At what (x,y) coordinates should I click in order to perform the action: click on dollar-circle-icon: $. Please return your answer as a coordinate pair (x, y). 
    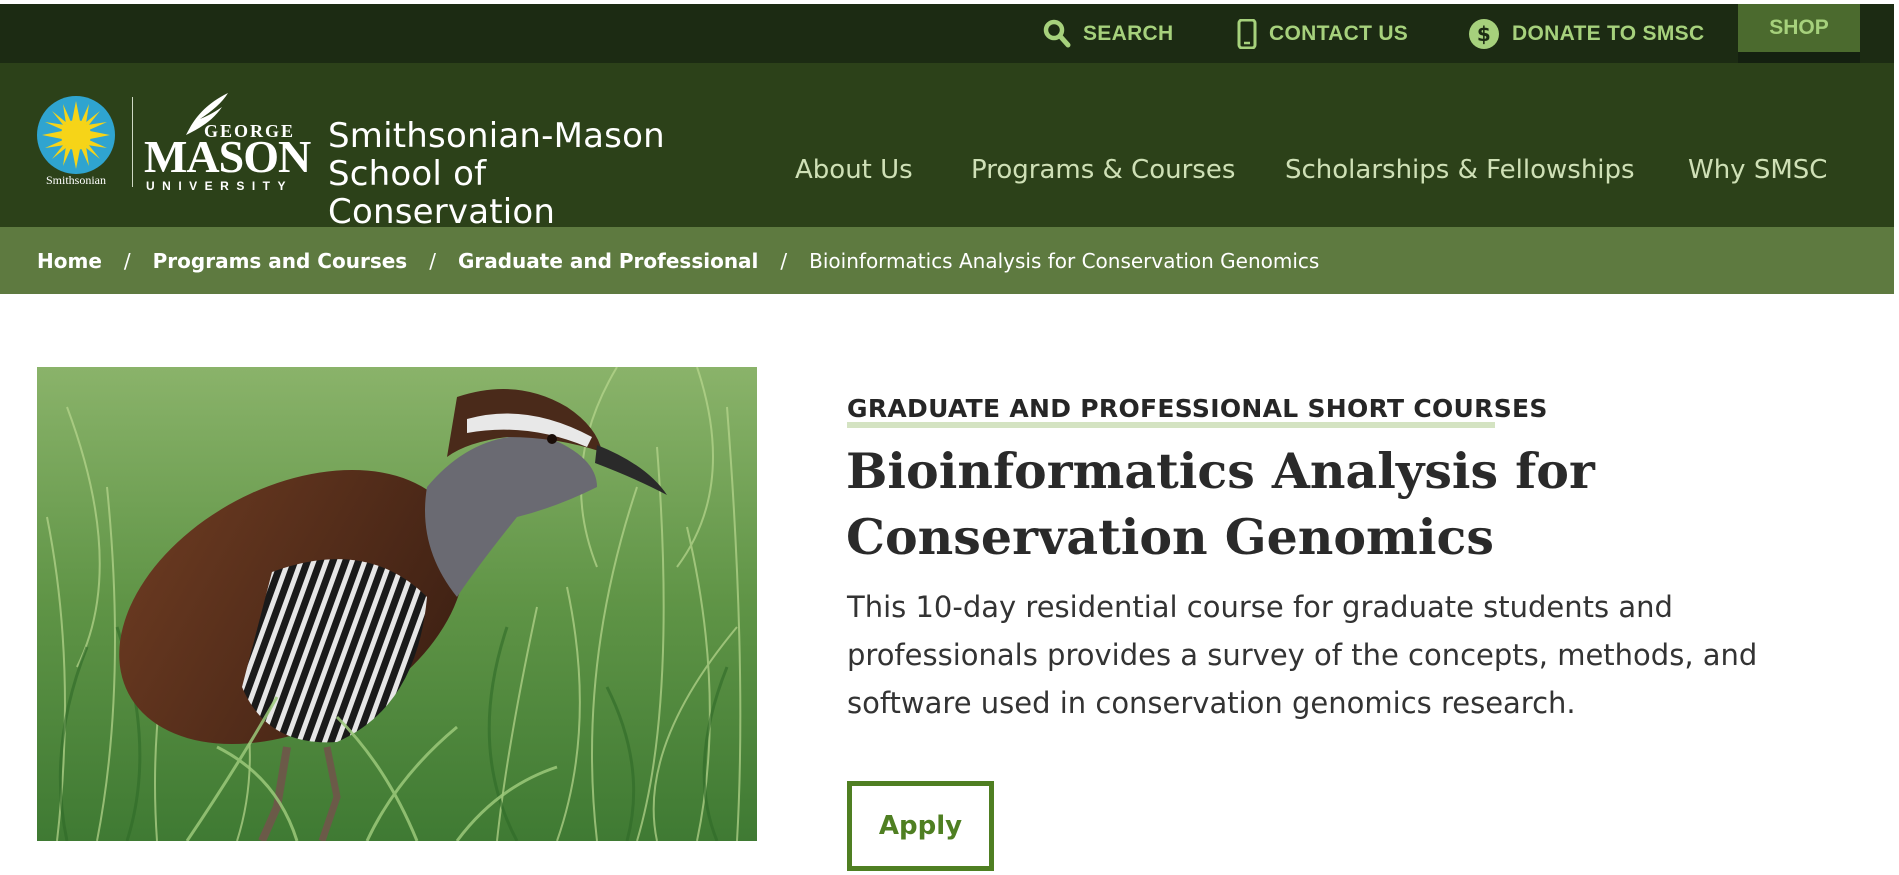
    Looking at the image, I should click on (1484, 34).